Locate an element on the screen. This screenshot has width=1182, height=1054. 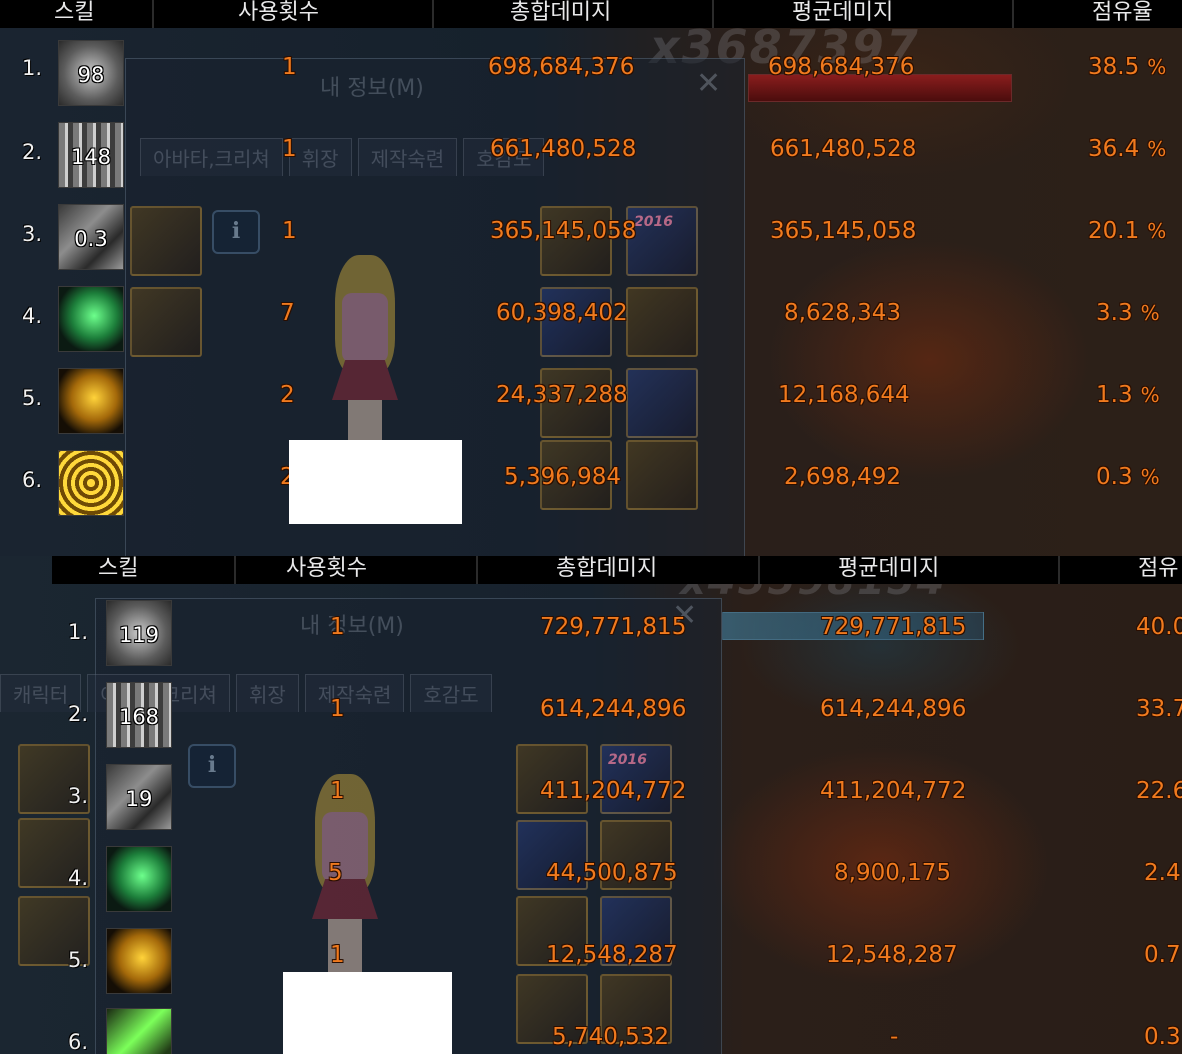
row-total-damage: 44,500,875 is located at coordinates (612, 873).